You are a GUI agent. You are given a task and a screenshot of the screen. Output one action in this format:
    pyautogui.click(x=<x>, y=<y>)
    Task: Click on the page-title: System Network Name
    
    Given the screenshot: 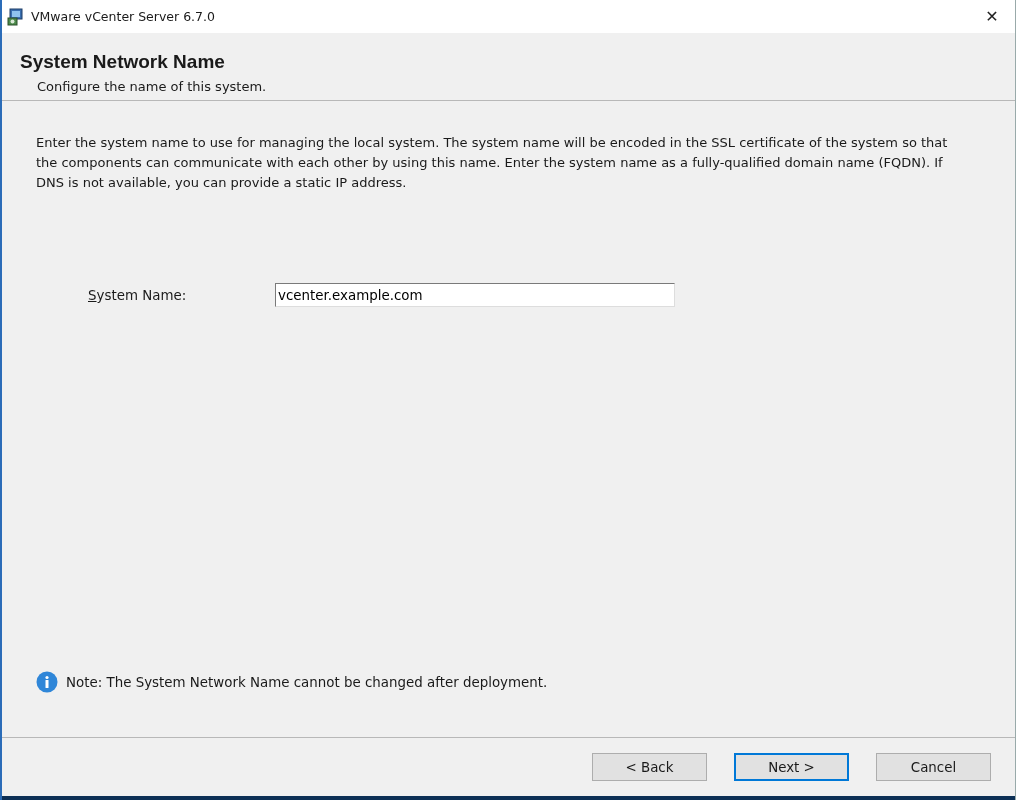 What is the action you would take?
    pyautogui.click(x=123, y=62)
    